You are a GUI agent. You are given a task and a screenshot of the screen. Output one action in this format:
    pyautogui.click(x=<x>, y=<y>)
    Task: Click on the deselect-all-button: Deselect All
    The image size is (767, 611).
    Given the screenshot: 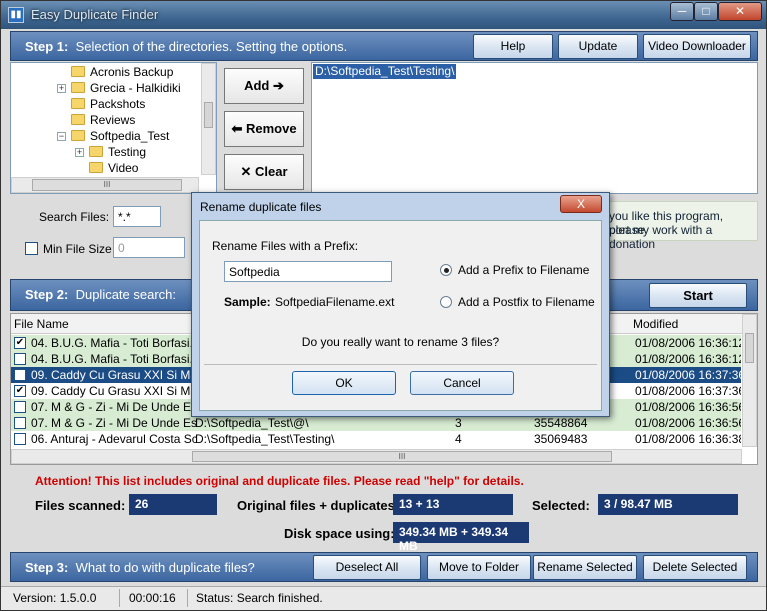 What is the action you would take?
    pyautogui.click(x=367, y=567)
    